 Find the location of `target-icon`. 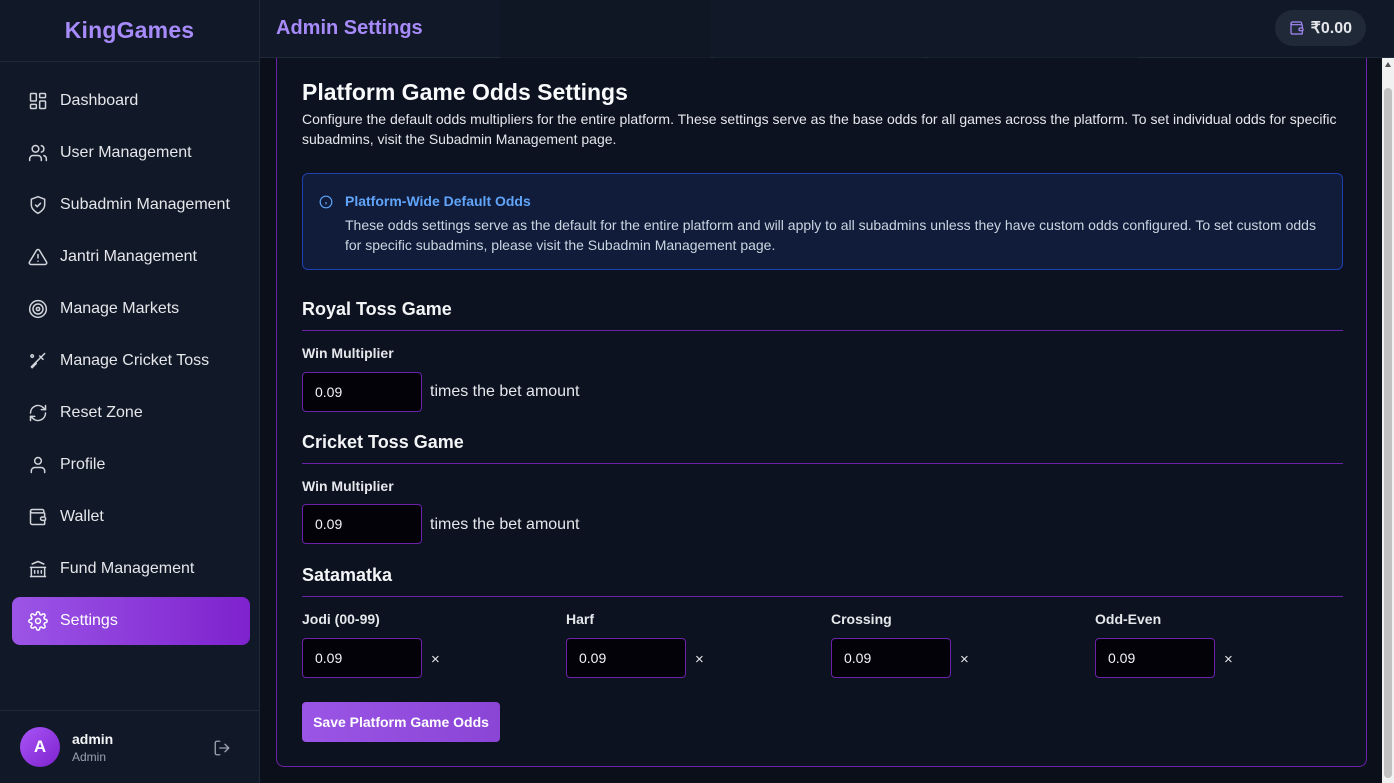

target-icon is located at coordinates (38, 309).